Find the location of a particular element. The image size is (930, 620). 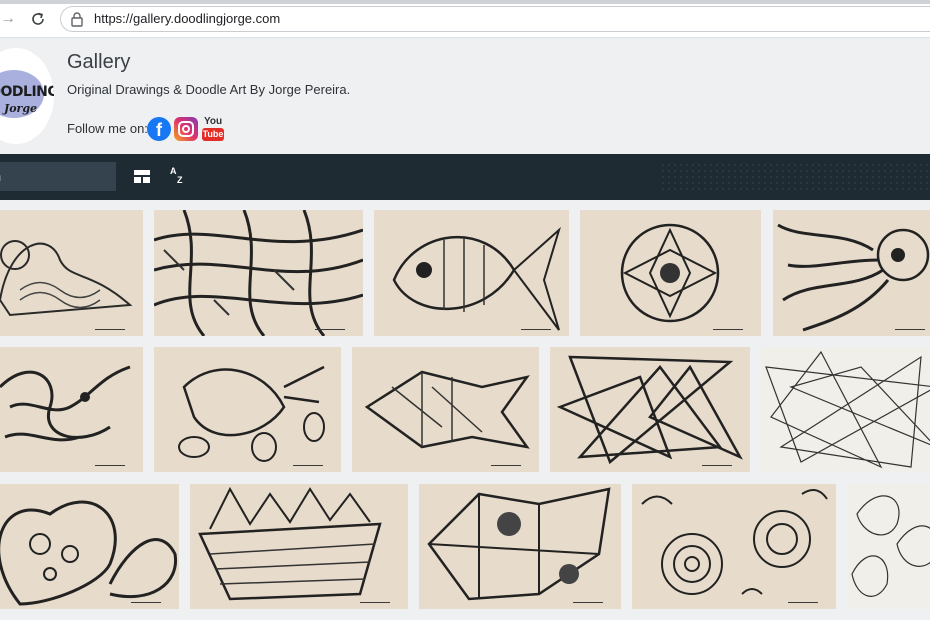

instagram-lens is located at coordinates (186, 129).